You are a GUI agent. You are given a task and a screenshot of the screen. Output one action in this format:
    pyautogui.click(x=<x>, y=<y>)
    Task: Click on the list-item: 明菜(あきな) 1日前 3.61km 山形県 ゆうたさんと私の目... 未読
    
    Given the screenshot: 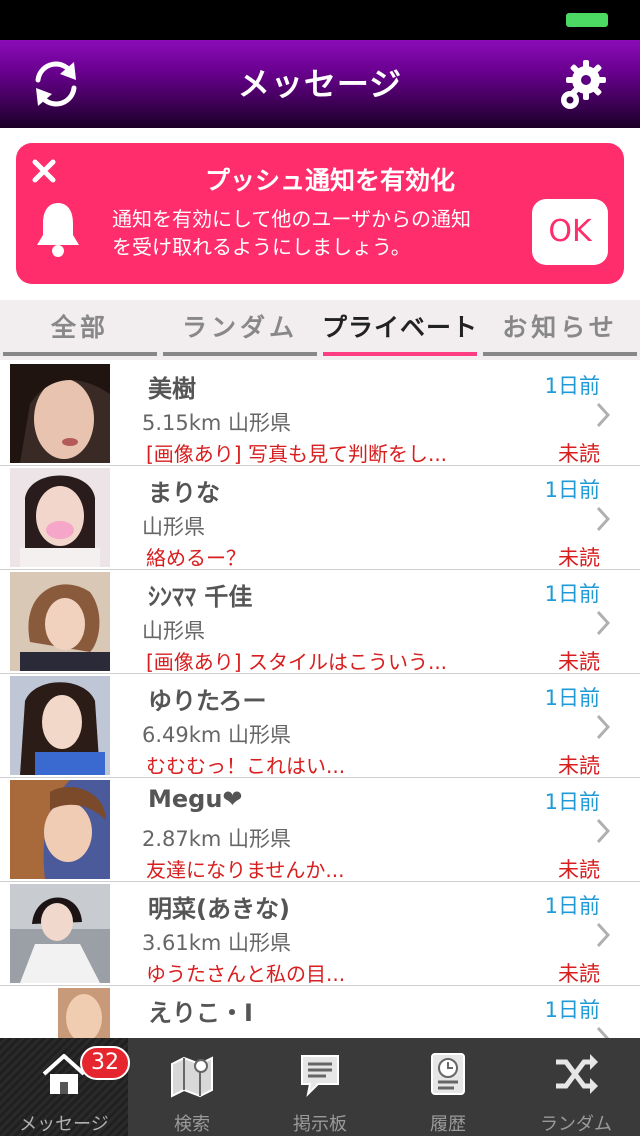 What is the action you would take?
    pyautogui.click(x=320, y=934)
    